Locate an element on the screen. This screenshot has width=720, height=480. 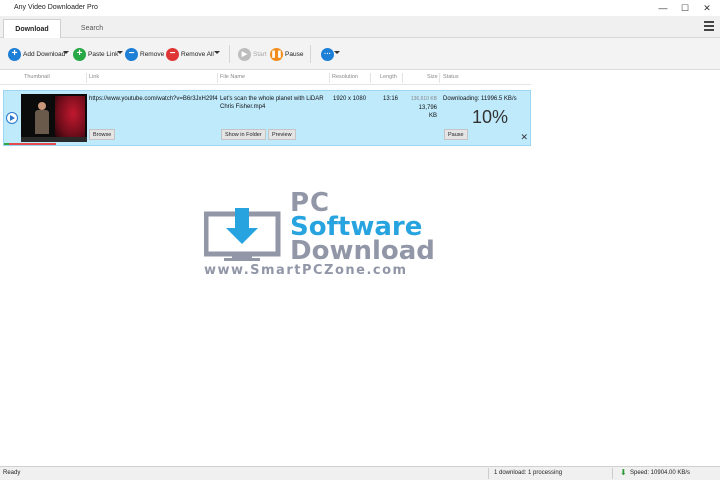
close-button: ✕ is located at coordinates (707, 8).